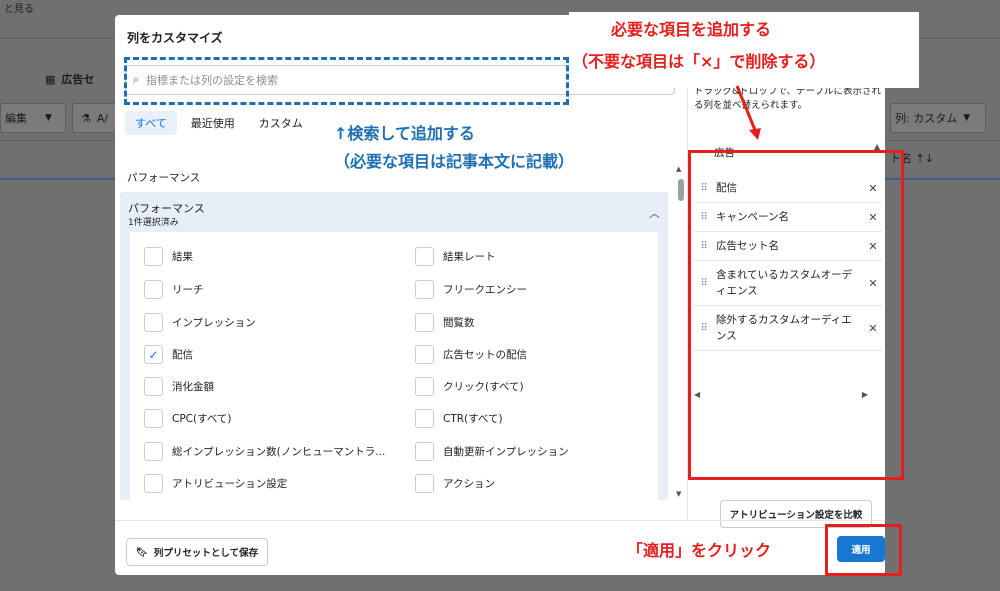 The image size is (1000, 591). Describe the element at coordinates (796, 315) in the screenshot. I see `selected-list-highlight` at that location.